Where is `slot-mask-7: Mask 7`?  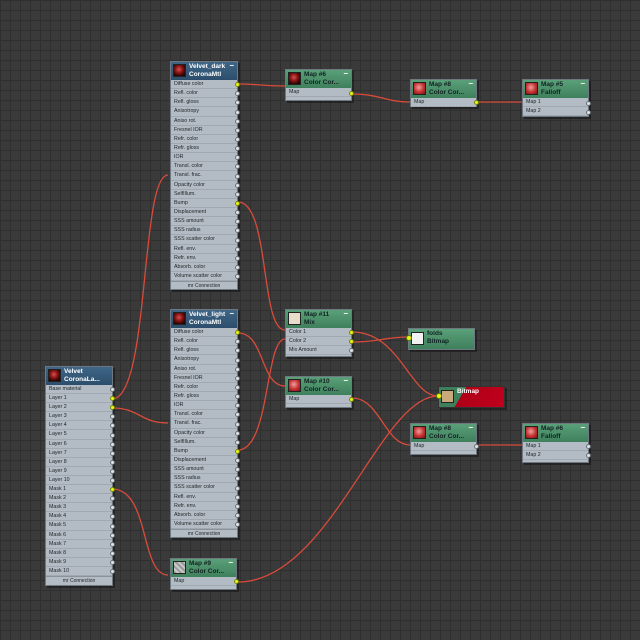
slot-mask-7: Mask 7 is located at coordinates (79, 544).